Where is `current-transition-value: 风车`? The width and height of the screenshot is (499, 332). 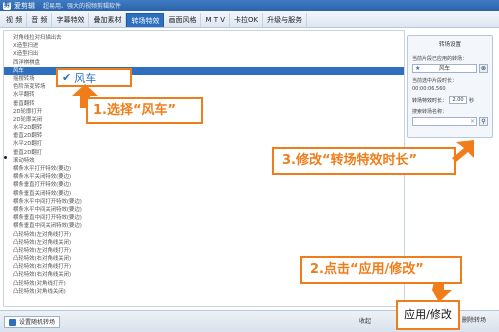
current-transition-value: 风车 is located at coordinates (444, 69).